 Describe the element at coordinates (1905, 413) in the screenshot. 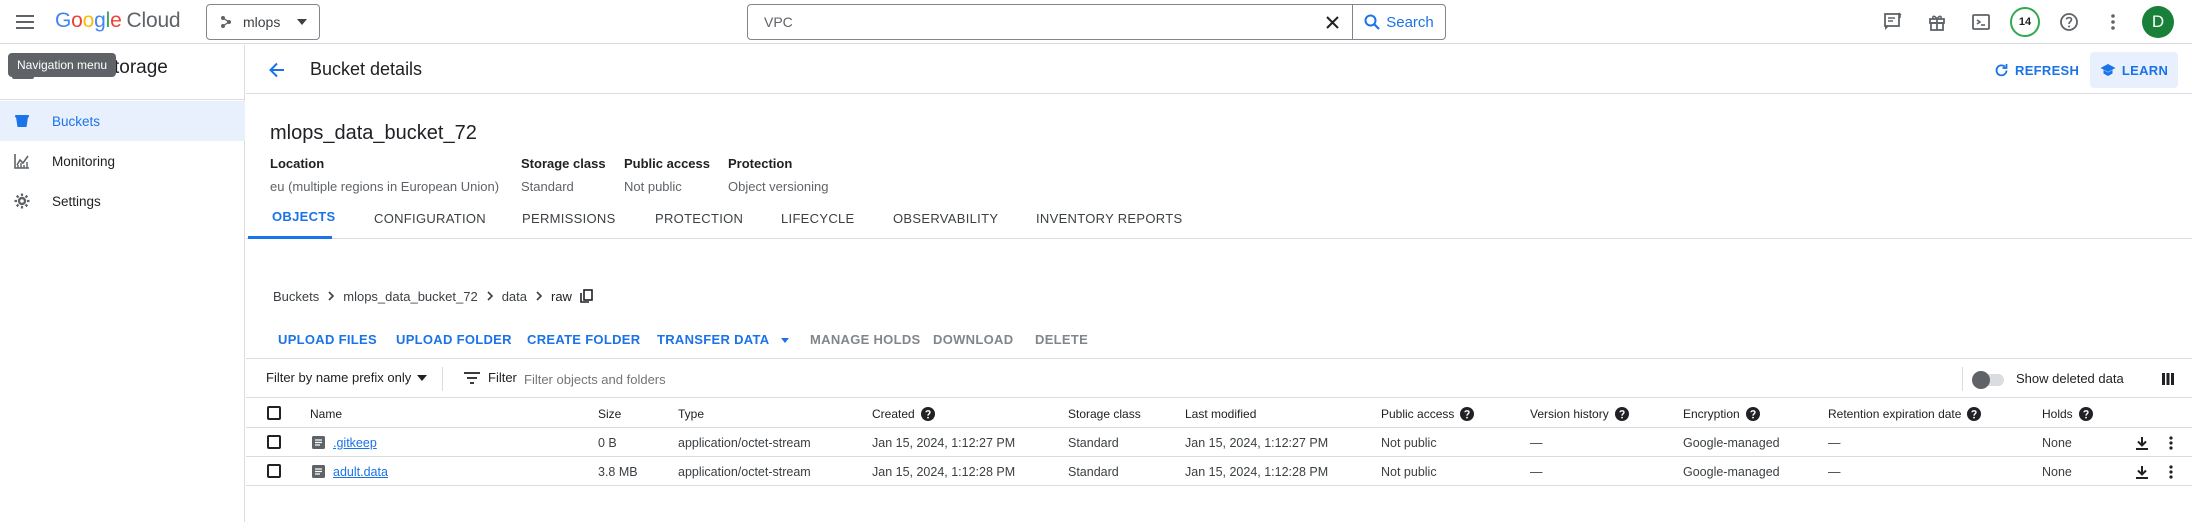

I see `column-header-retention: Retention expiration date` at that location.